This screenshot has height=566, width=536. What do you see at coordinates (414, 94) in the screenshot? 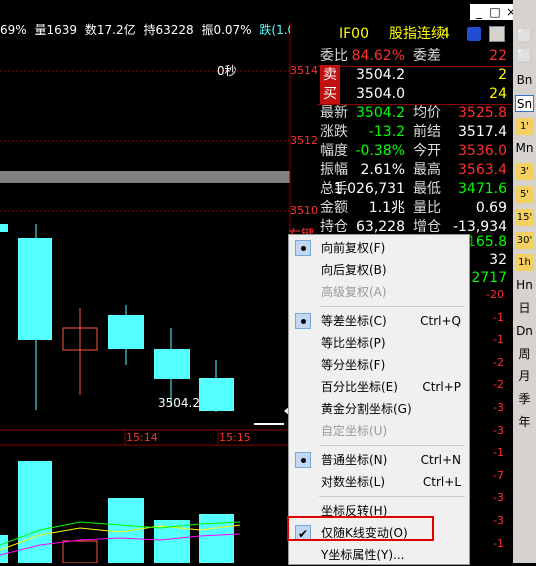
I see `quote-row: 买 3504.0 24` at bounding box center [414, 94].